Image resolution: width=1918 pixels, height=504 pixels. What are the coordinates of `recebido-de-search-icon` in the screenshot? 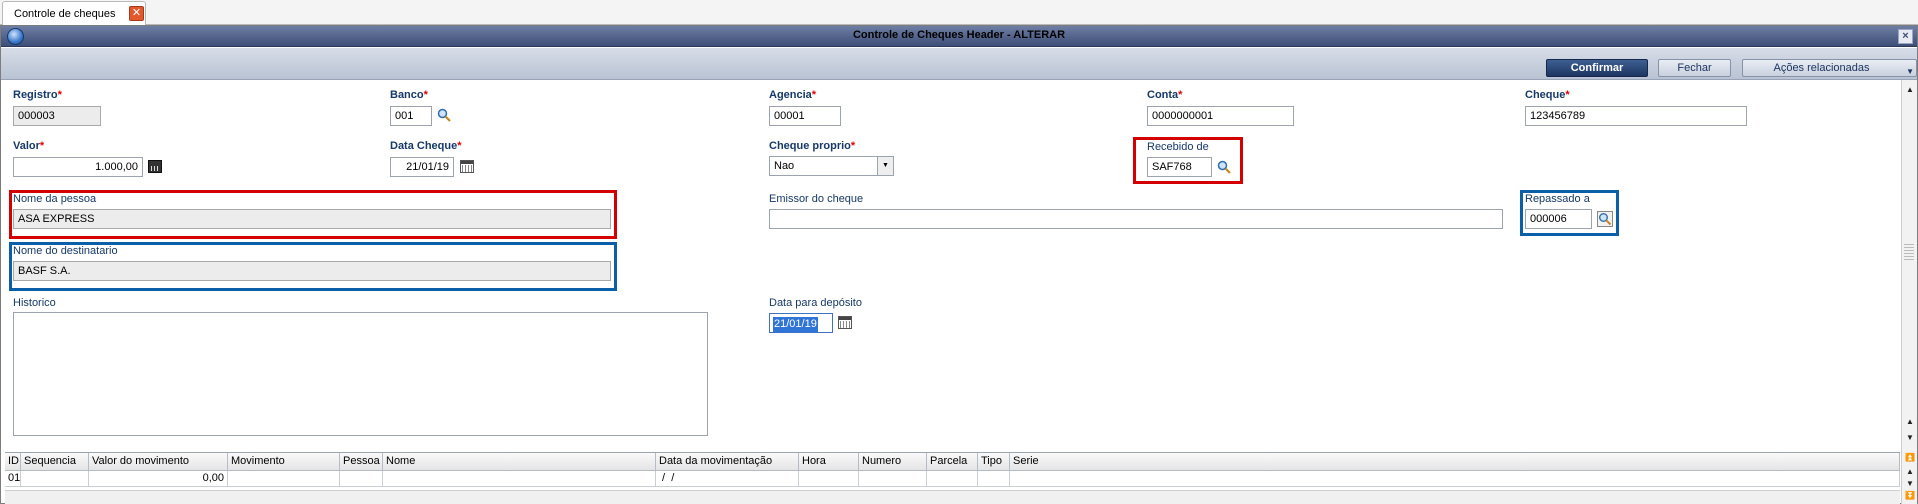 It's located at (1224, 167).